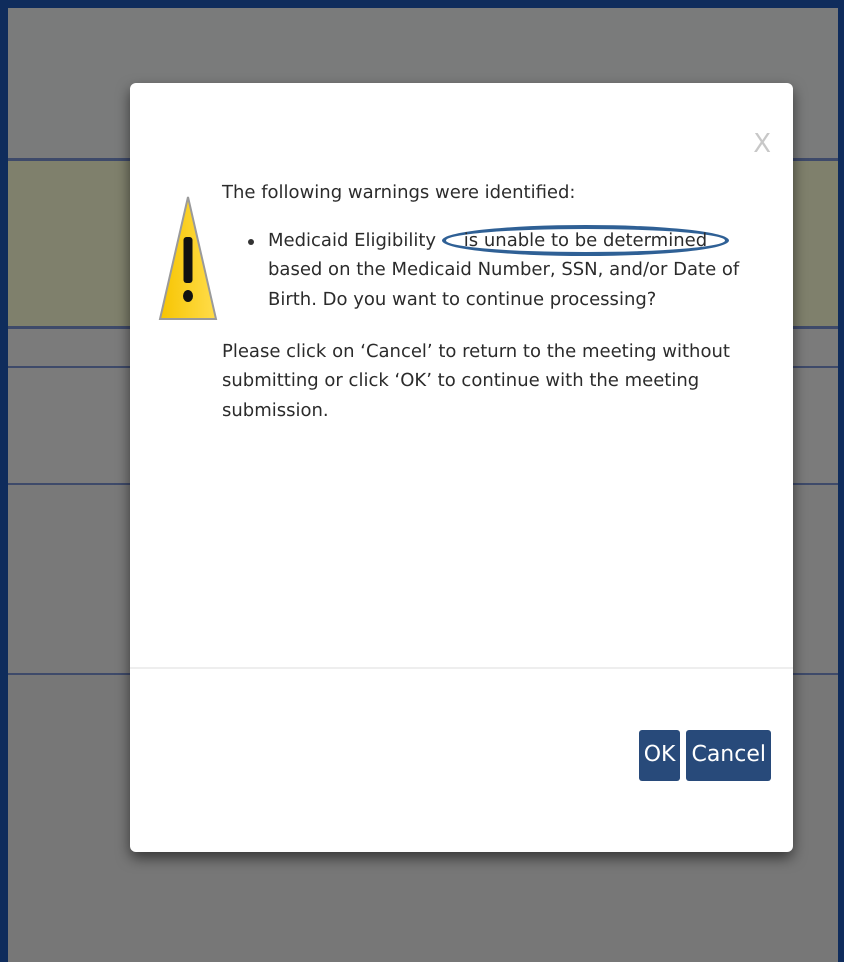  I want to click on instruction-text: Please click on ‘Cancel’ to return to the meeting without submitting or click ‘OK’ to continue with the meeting submission., so click(476, 382).